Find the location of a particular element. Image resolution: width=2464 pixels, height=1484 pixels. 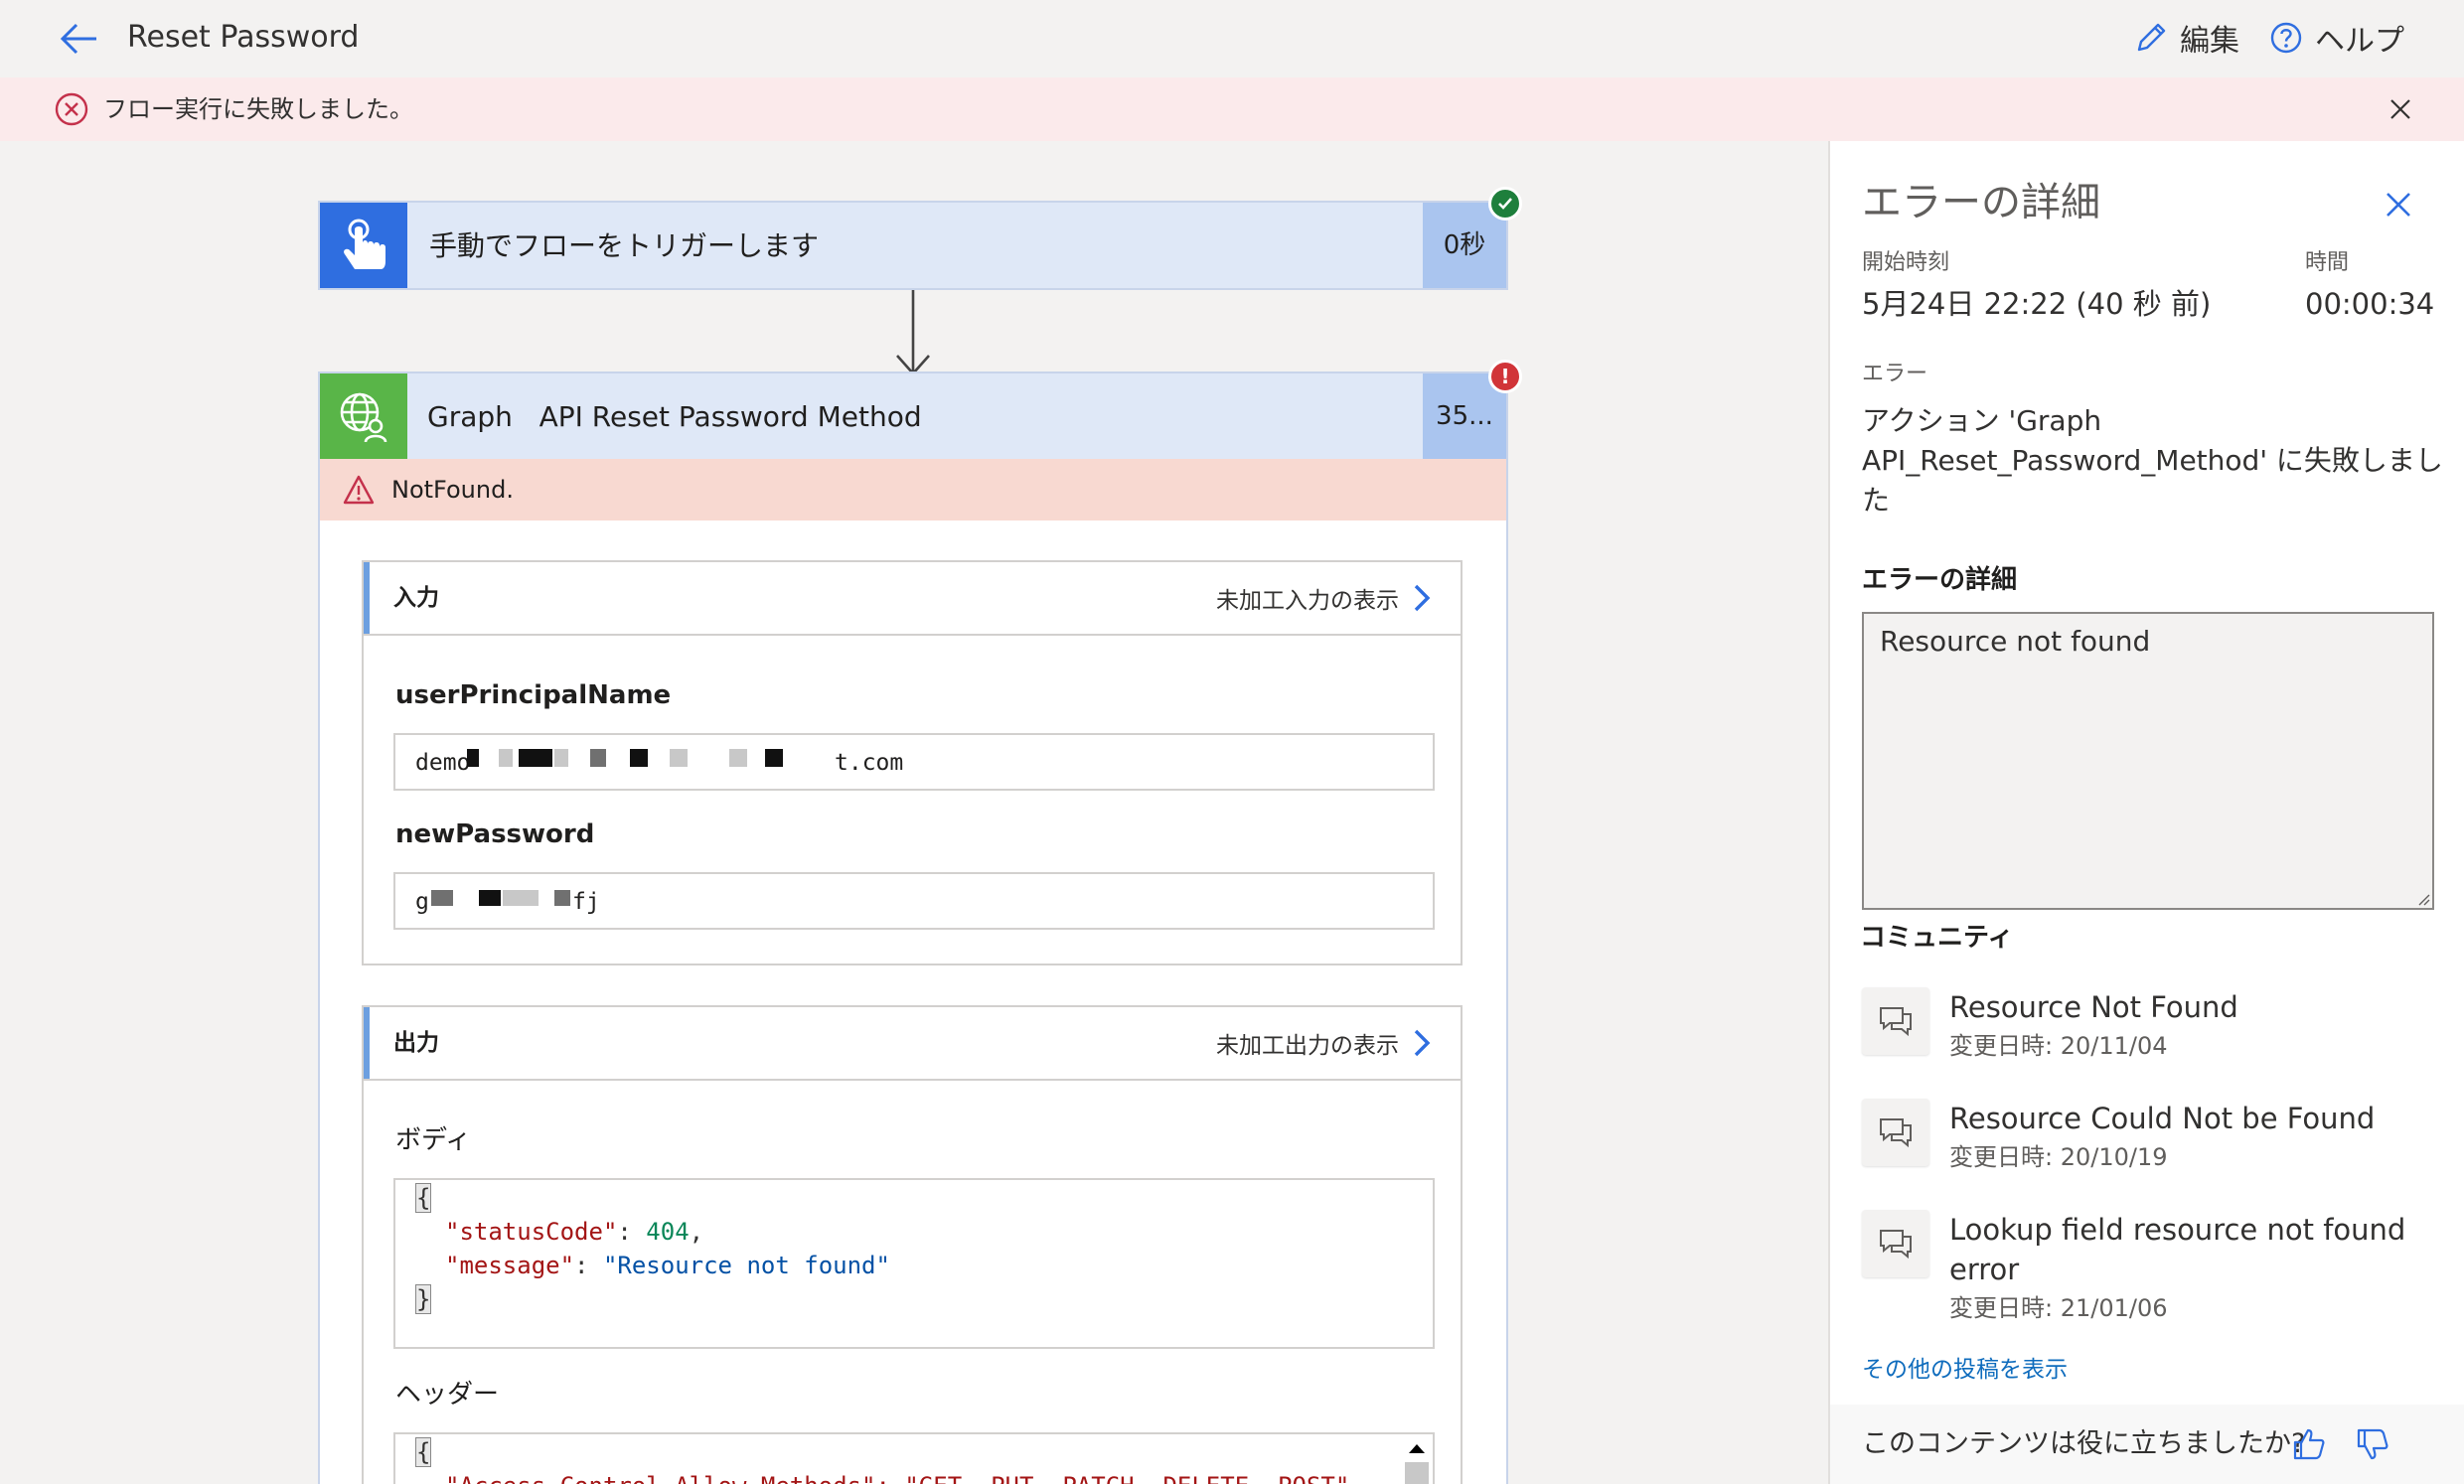

resize-grip-icon is located at coordinates (2422, 898).